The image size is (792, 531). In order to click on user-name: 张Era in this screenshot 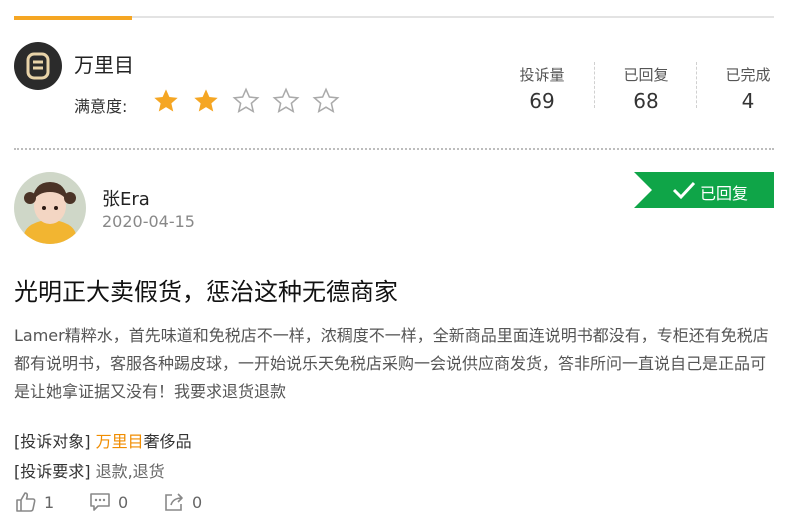, I will do `click(126, 198)`.